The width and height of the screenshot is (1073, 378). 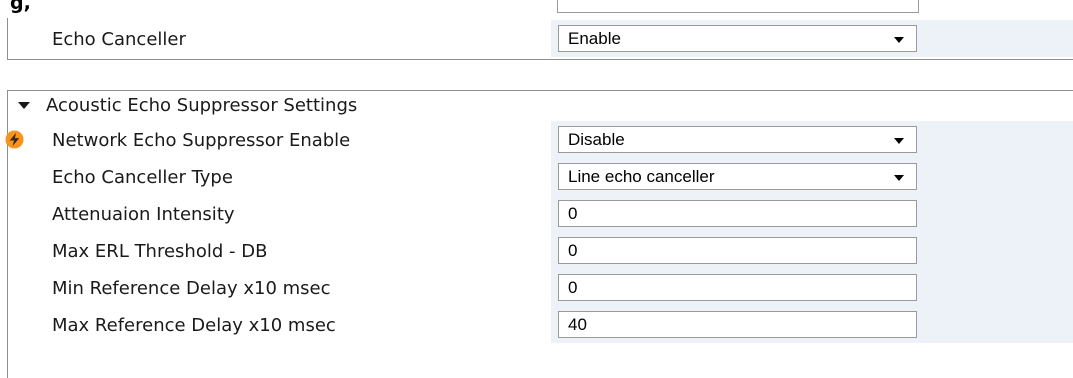 What do you see at coordinates (201, 140) in the screenshot?
I see `network-echo-suppressor-label: Network Echo Suppressor Enable` at bounding box center [201, 140].